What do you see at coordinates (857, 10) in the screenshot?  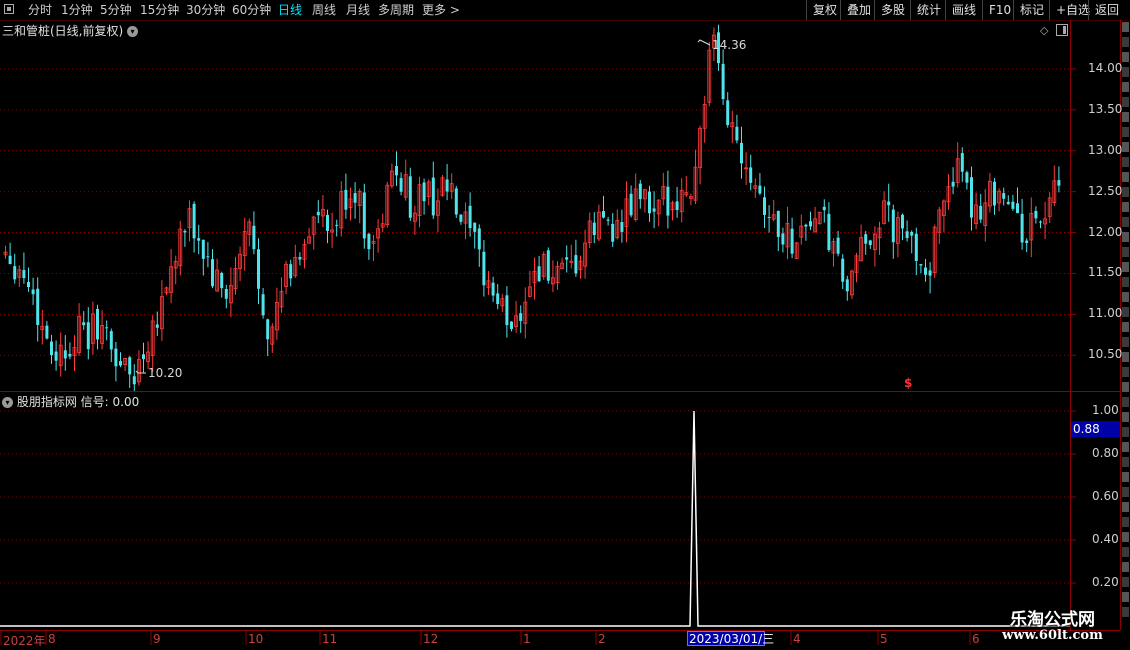 I see `toolbar-button-1: 叠加` at bounding box center [857, 10].